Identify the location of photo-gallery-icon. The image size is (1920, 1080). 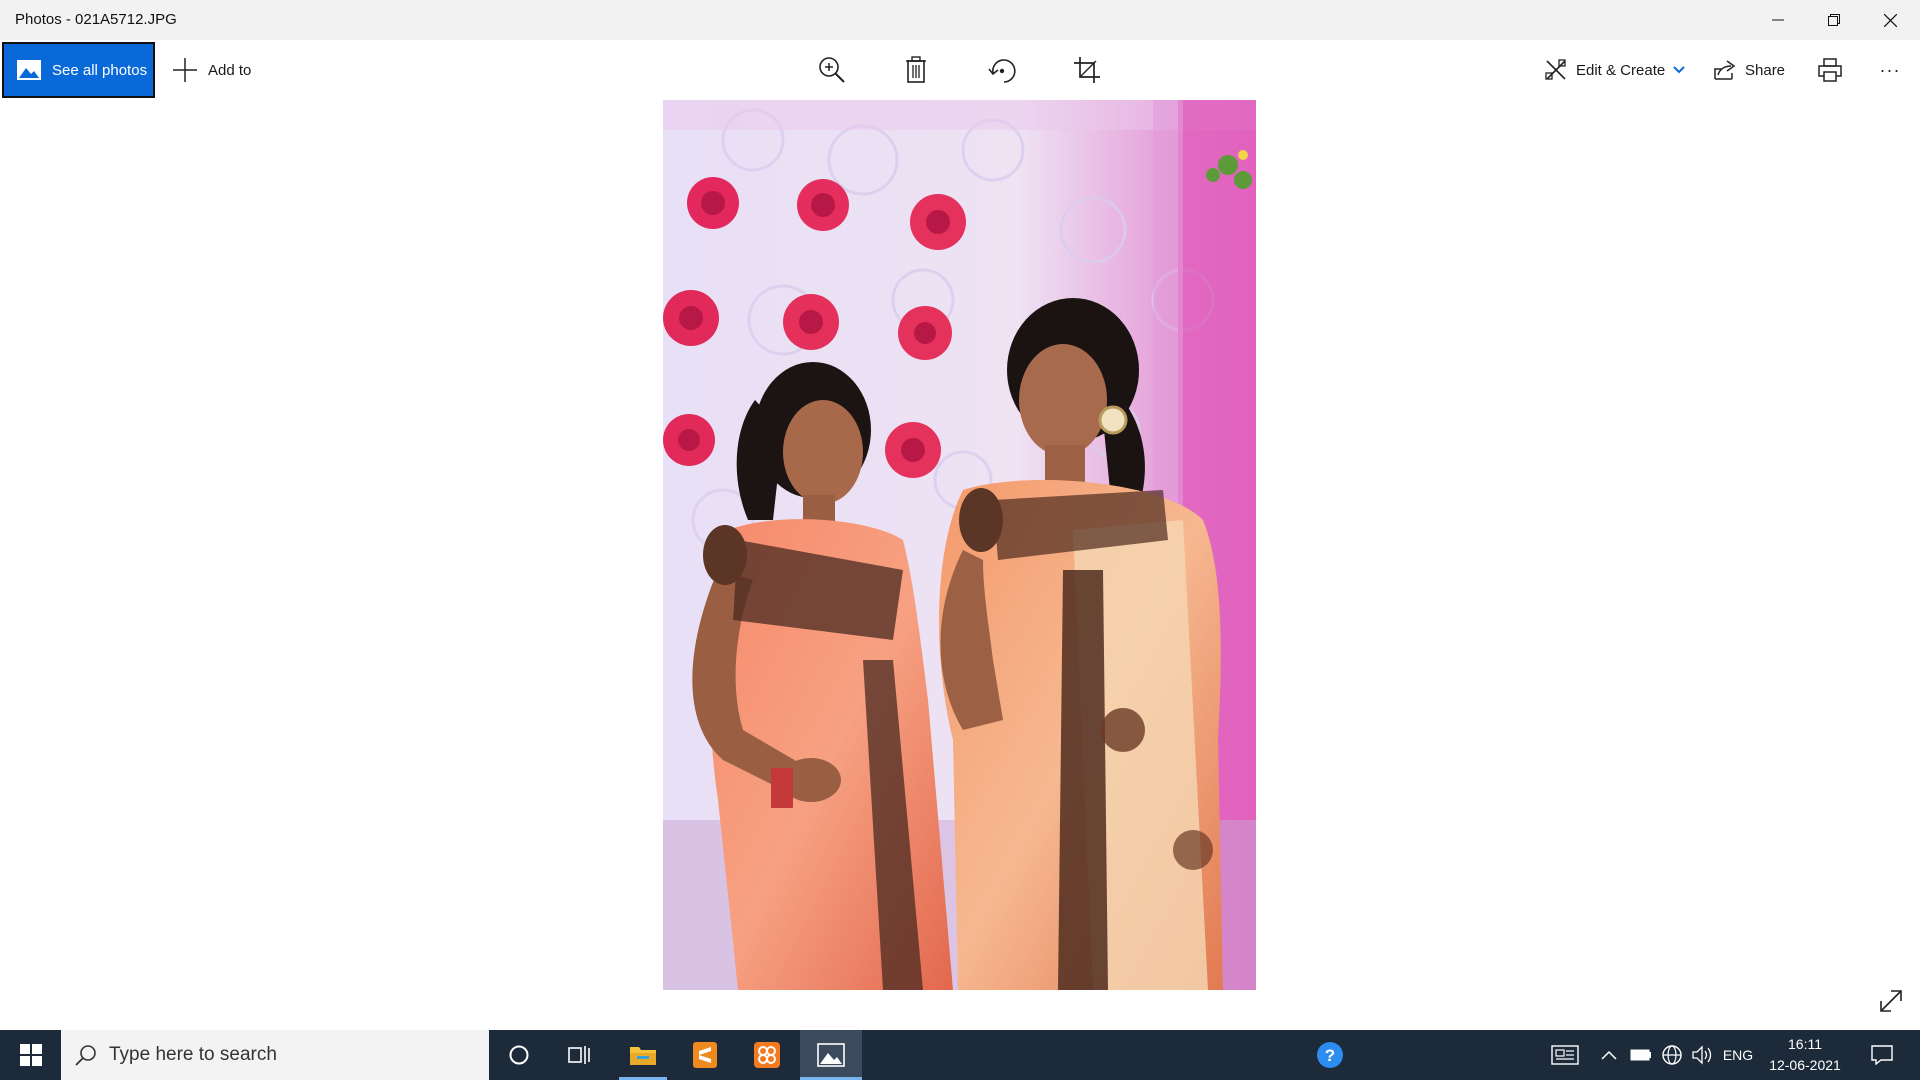
(29, 70).